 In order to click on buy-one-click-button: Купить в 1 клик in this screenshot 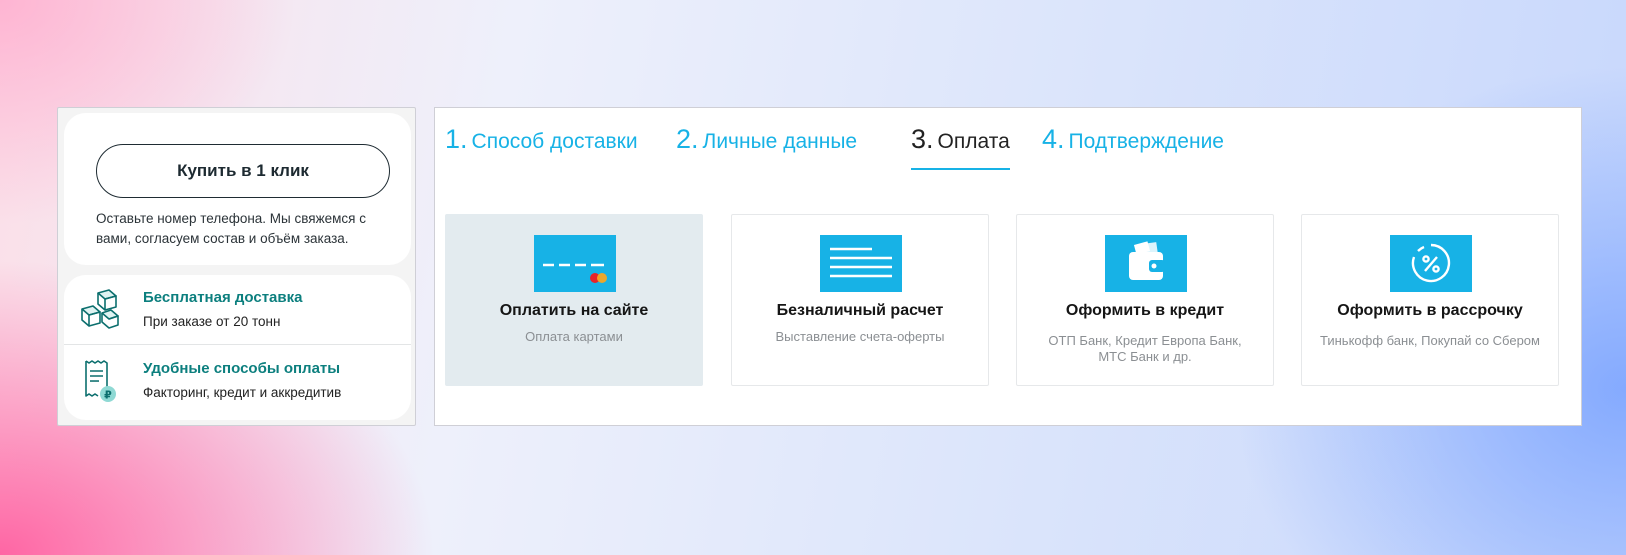, I will do `click(243, 171)`.